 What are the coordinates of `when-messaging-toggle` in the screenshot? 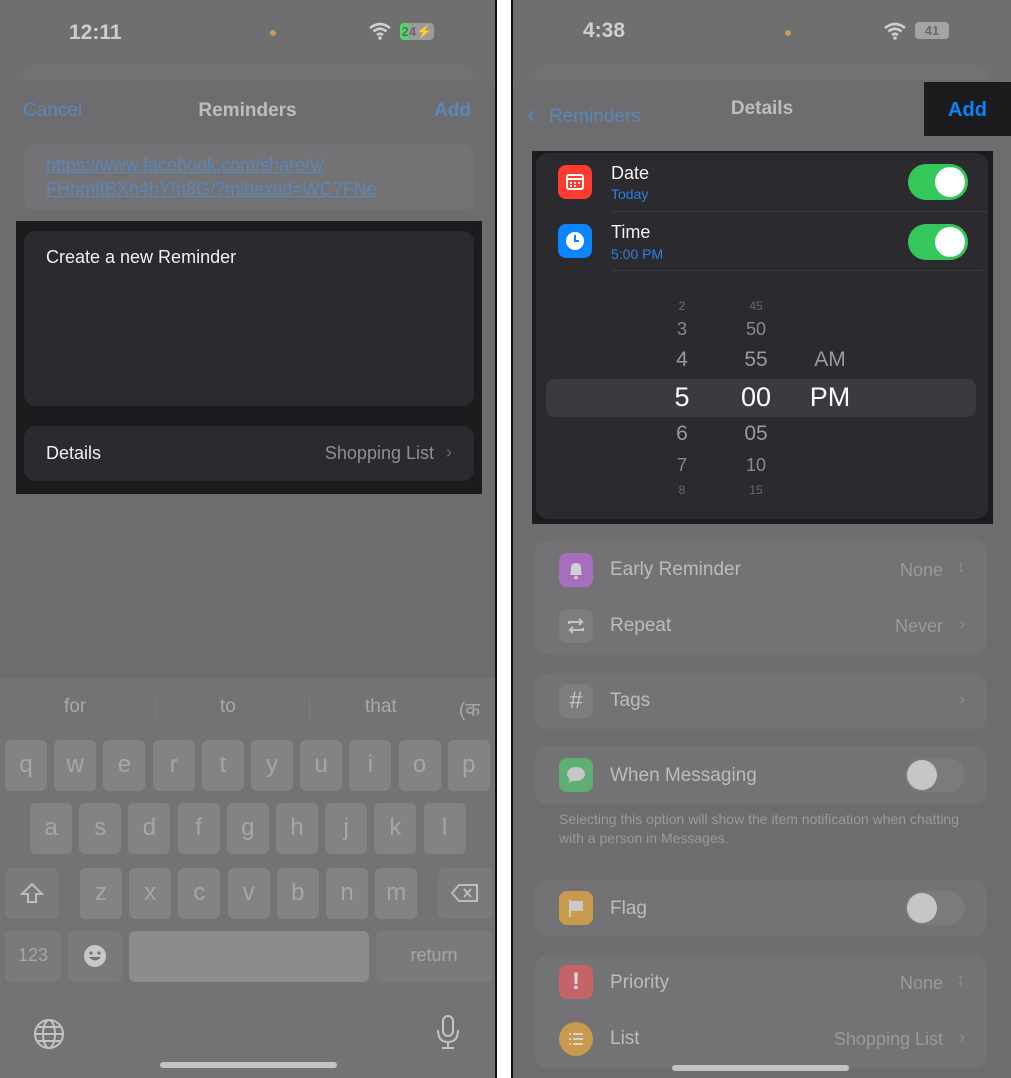 It's located at (935, 775).